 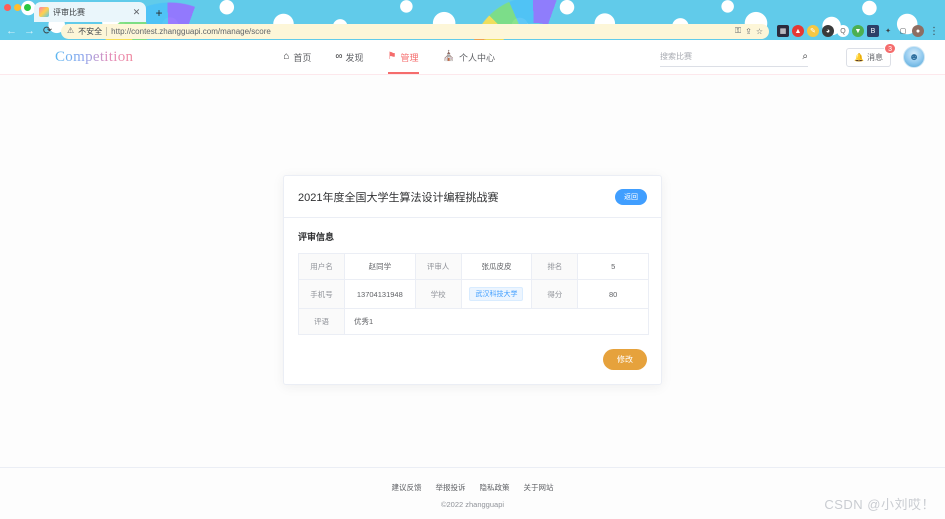 What do you see at coordinates (888, 31) in the screenshot?
I see `extension-puzzle-icon: ✦` at bounding box center [888, 31].